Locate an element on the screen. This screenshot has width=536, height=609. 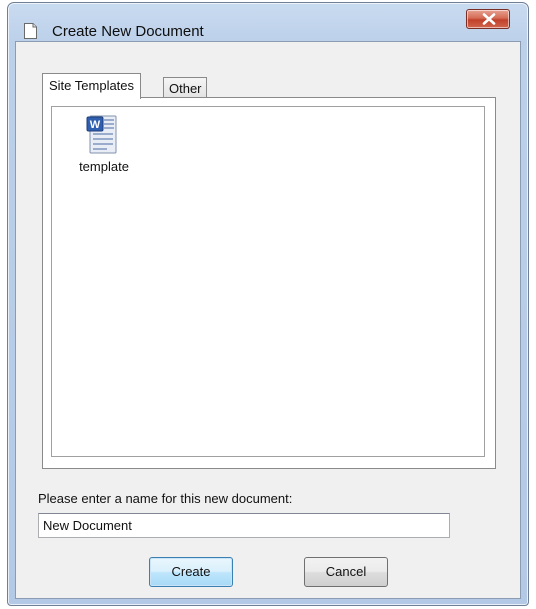
close-icon is located at coordinates (489, 19).